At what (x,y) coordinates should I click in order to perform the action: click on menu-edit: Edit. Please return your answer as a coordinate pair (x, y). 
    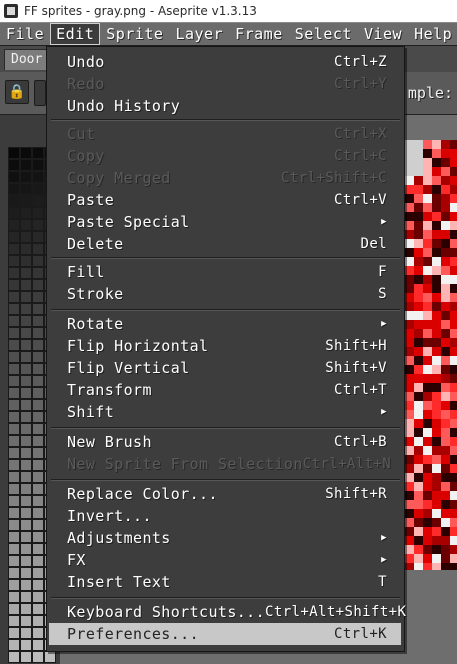
    Looking at the image, I should click on (75, 34).